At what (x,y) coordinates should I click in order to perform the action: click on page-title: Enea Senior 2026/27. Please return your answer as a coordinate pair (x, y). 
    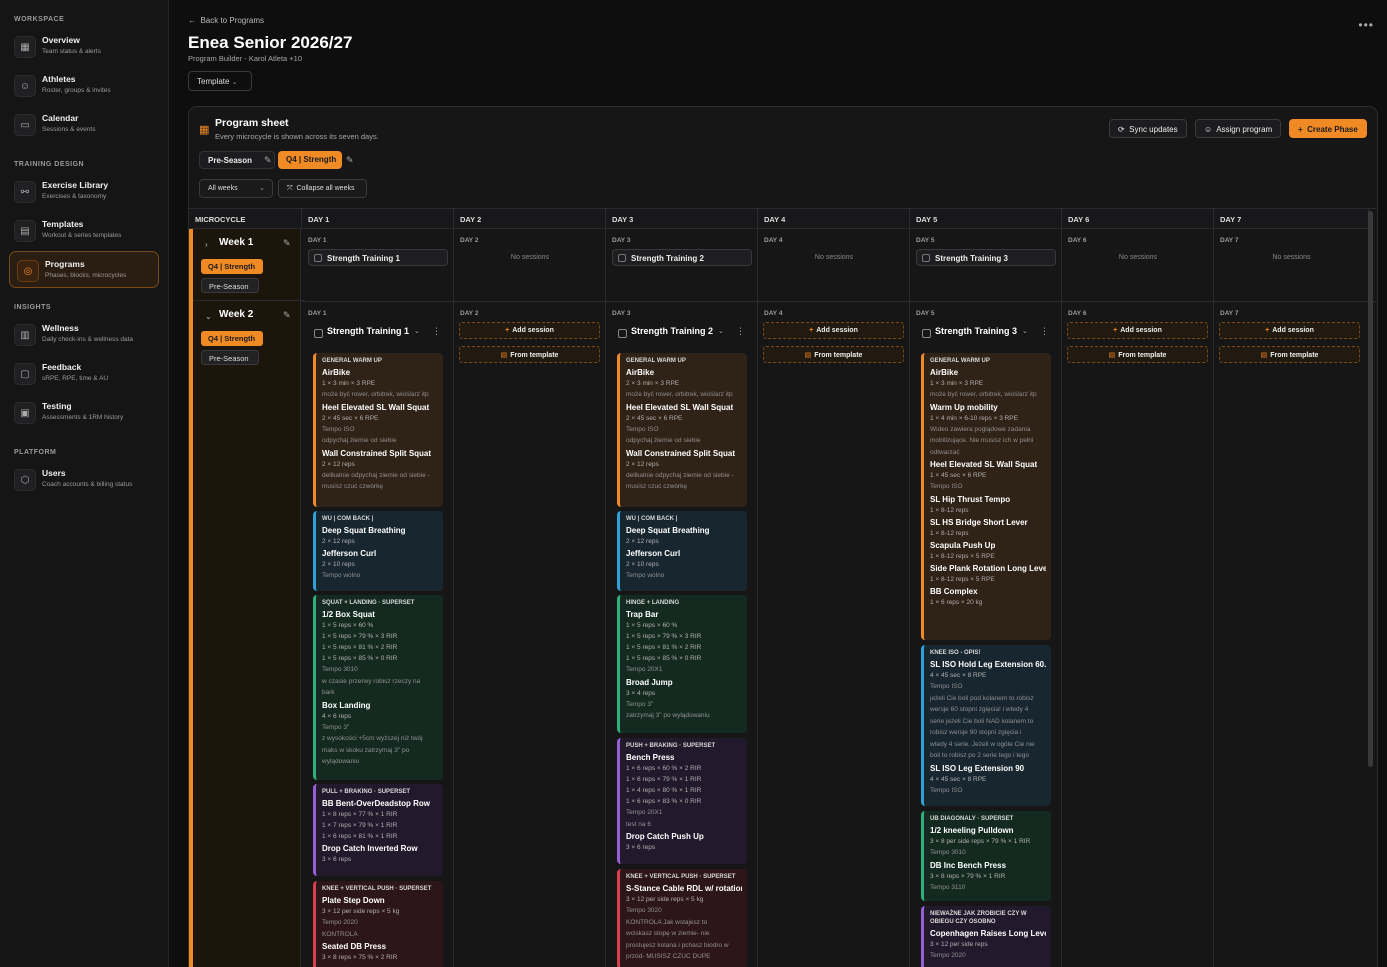
    Looking at the image, I should click on (270, 42).